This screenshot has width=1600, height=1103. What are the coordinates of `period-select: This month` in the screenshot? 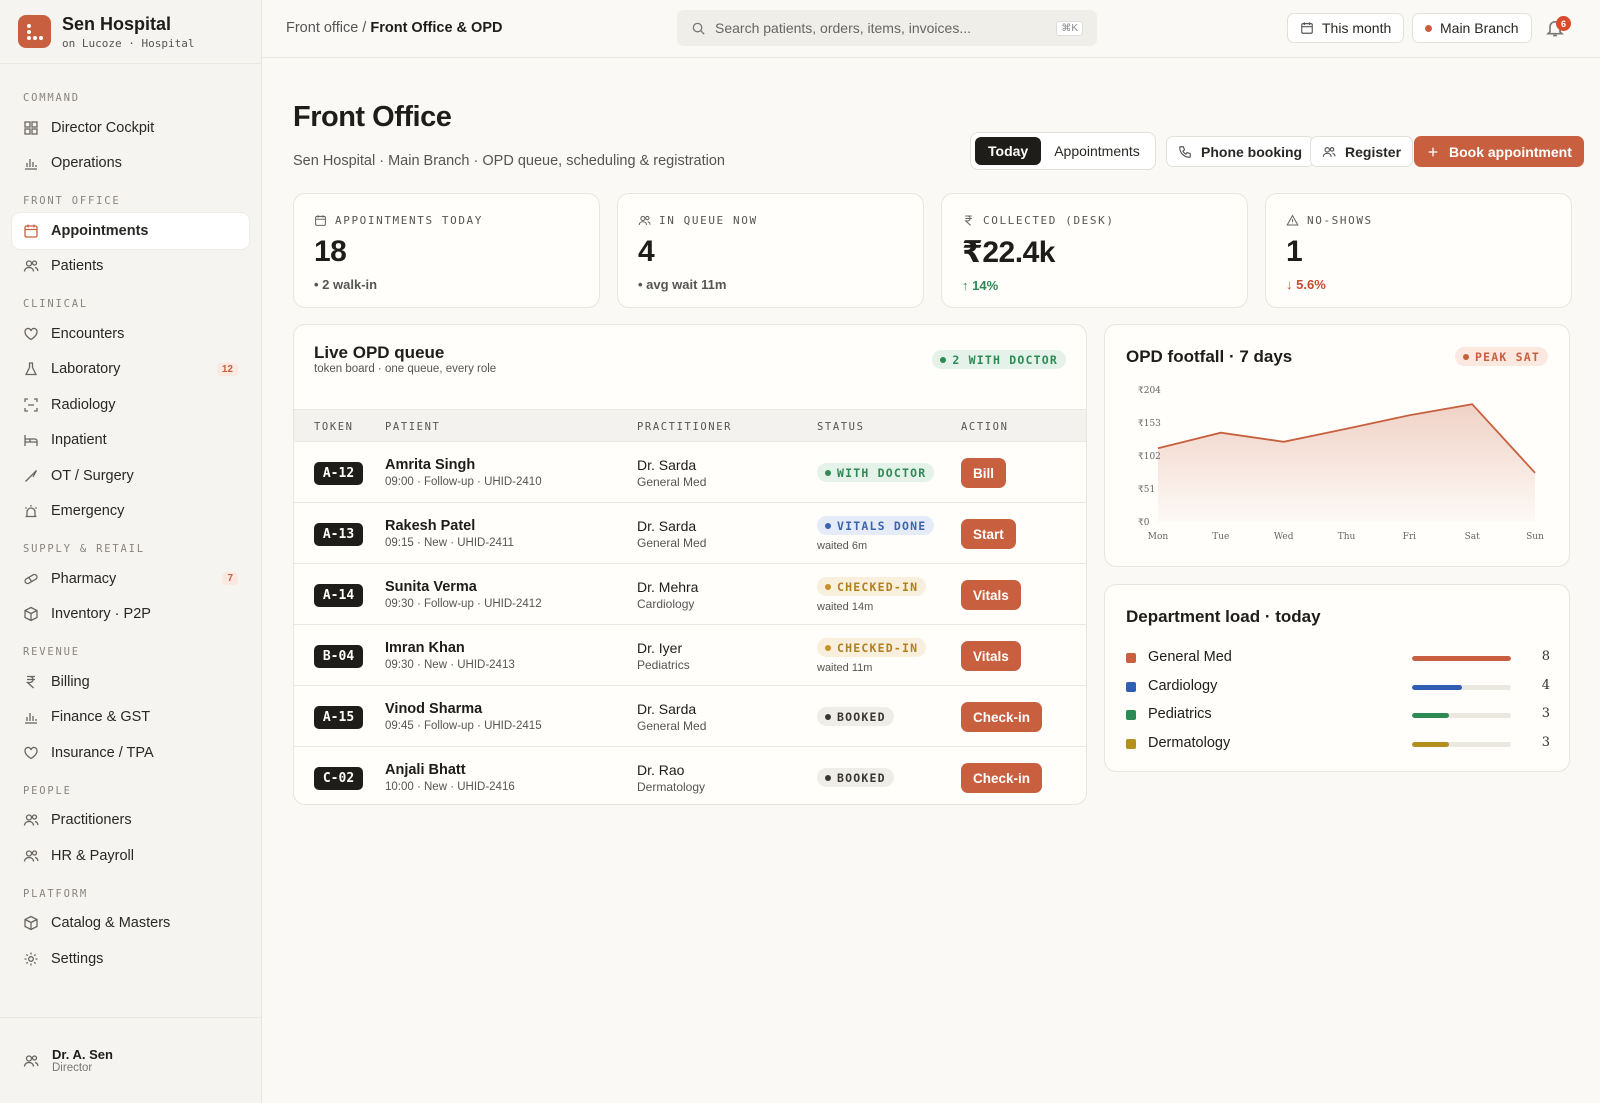 It's located at (1346, 28).